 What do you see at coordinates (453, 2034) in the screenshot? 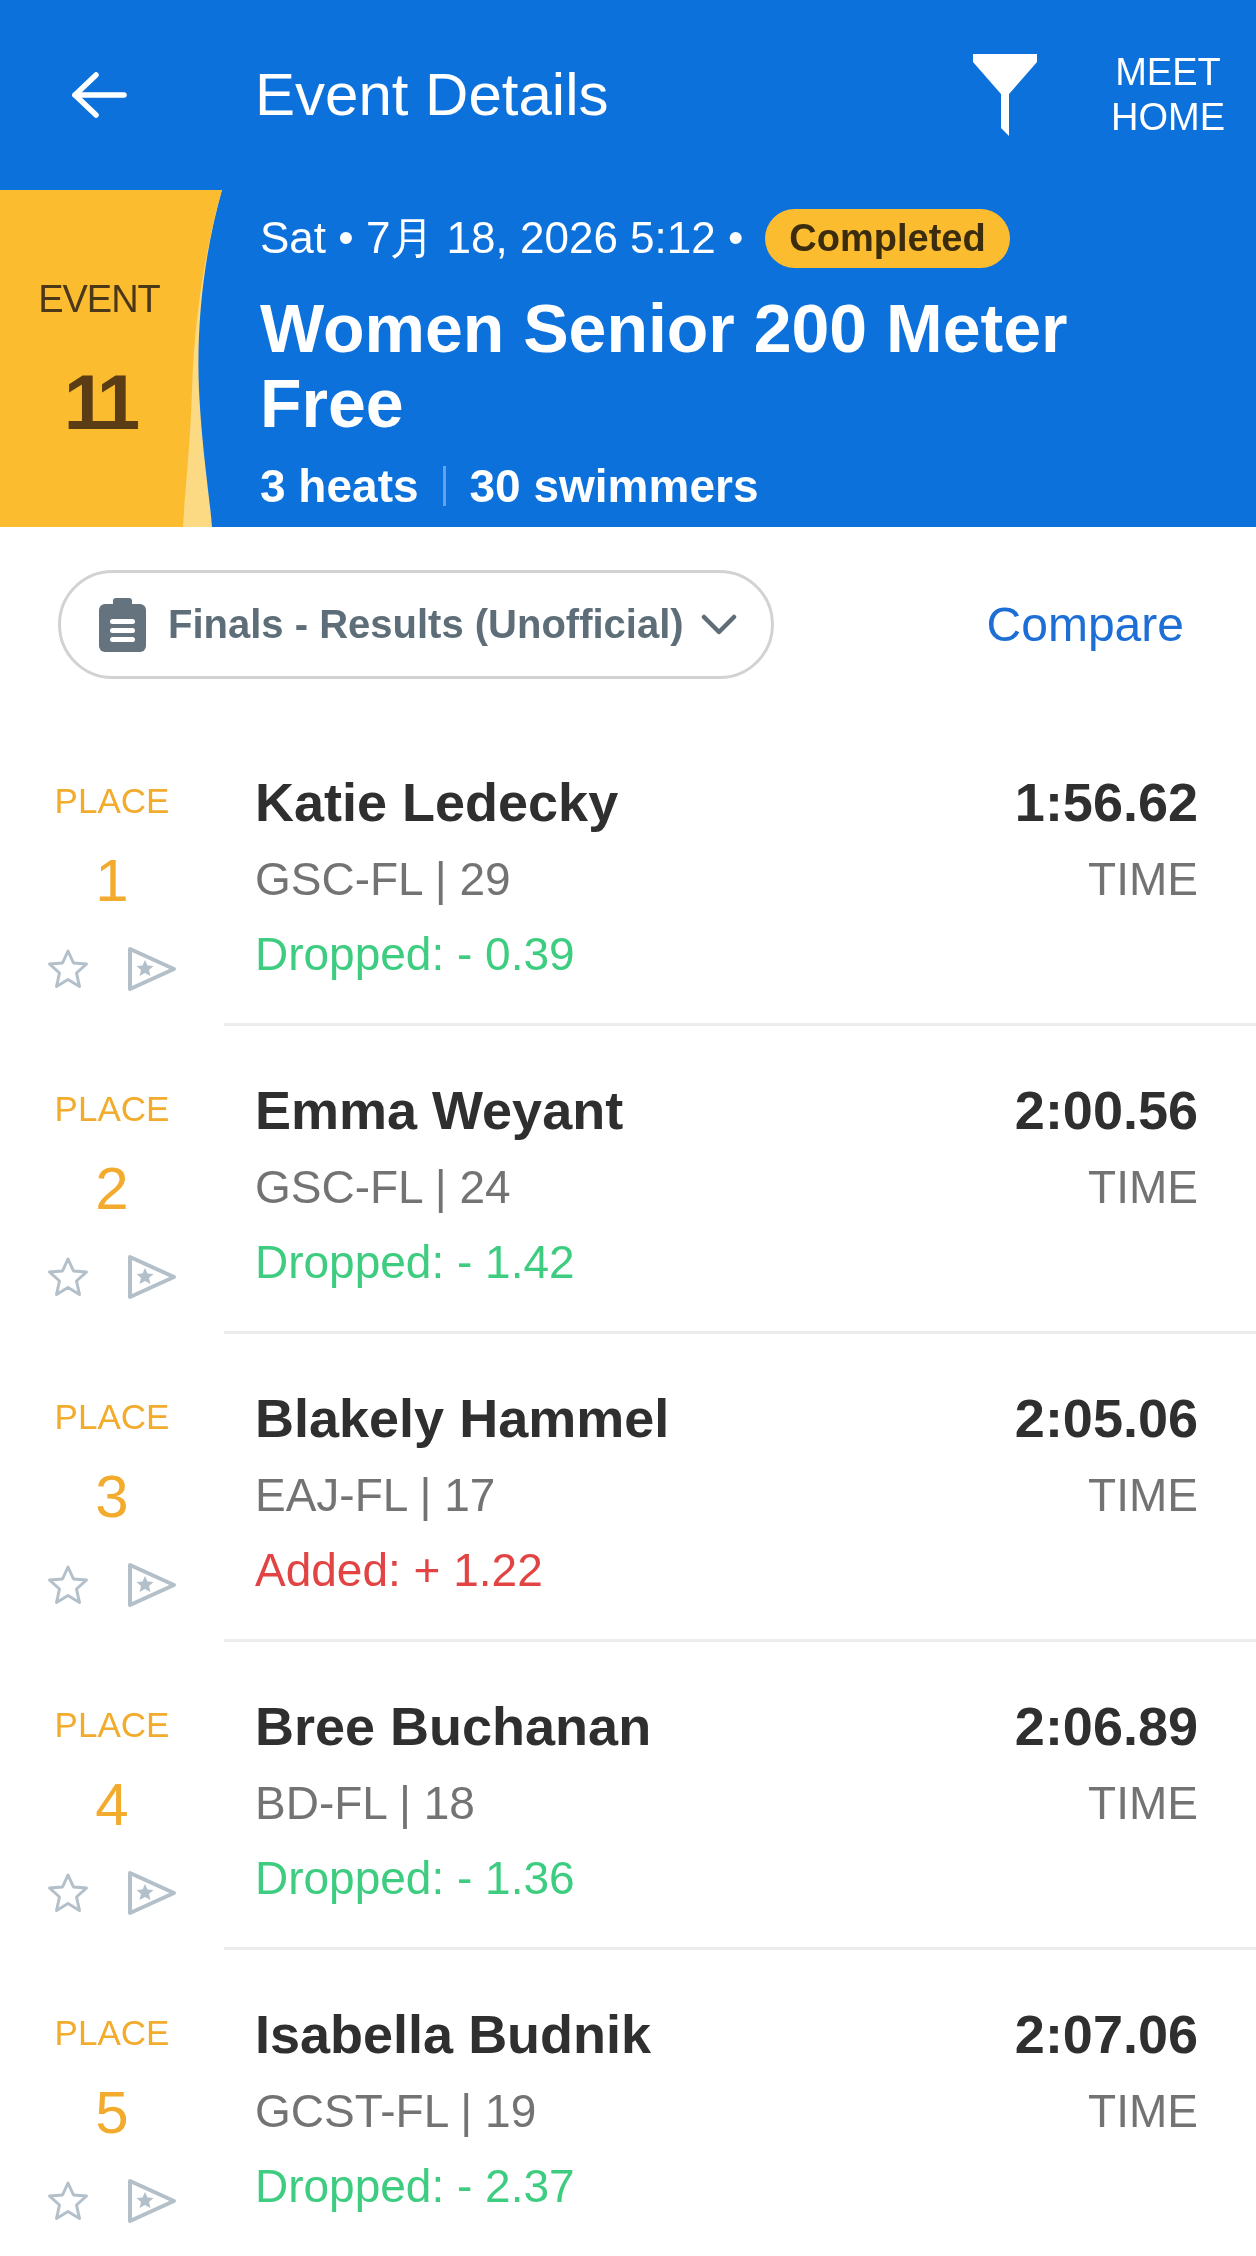
I see `swimmer-name: Isabella Budnik` at bounding box center [453, 2034].